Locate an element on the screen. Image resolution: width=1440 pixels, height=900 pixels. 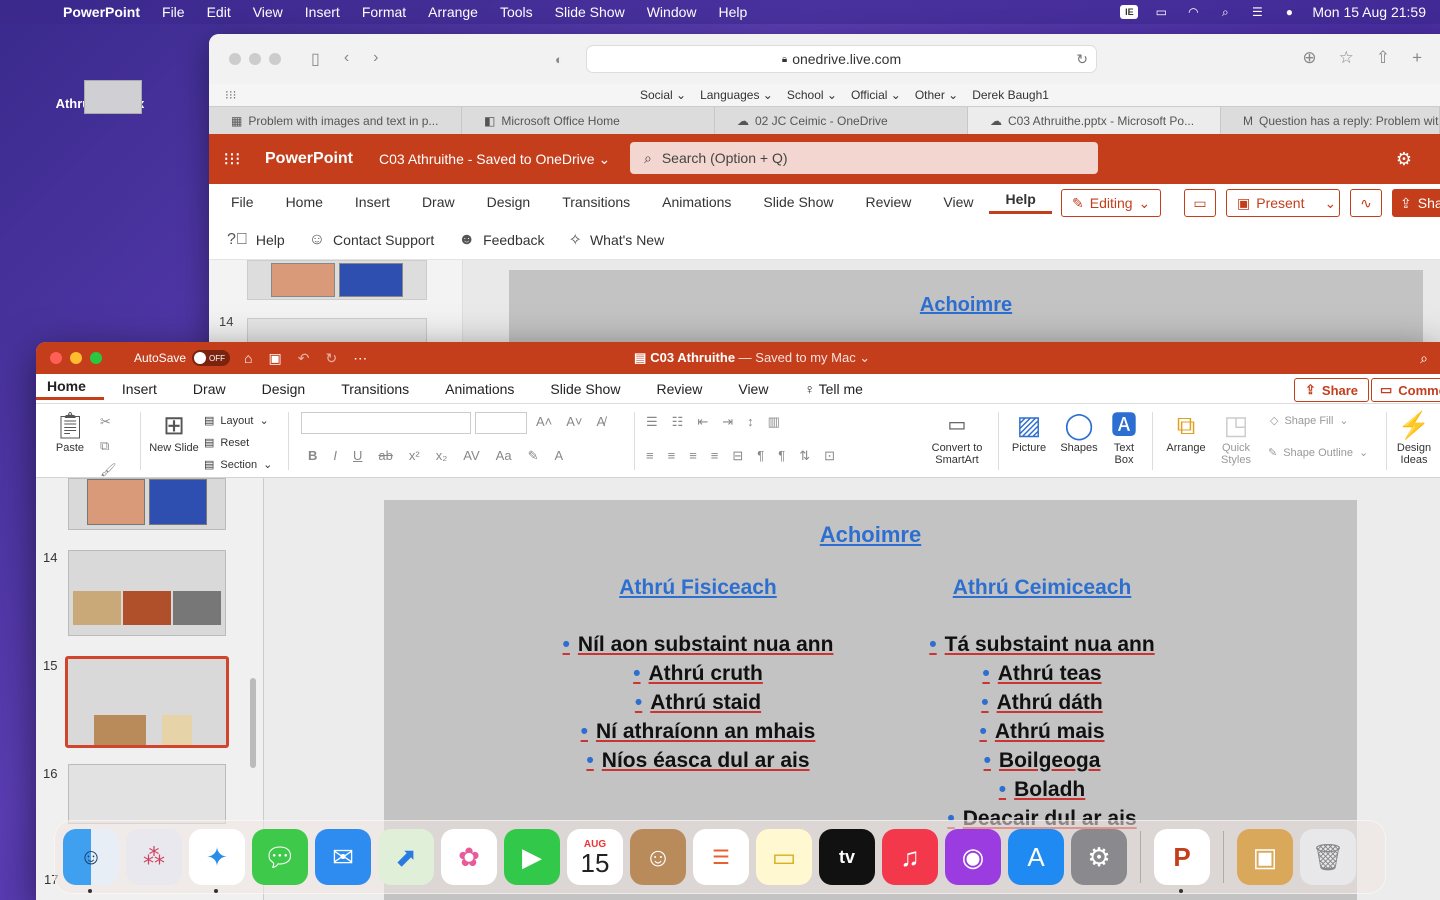
clear-format-icon: A̸ is located at coordinates (601, 421).